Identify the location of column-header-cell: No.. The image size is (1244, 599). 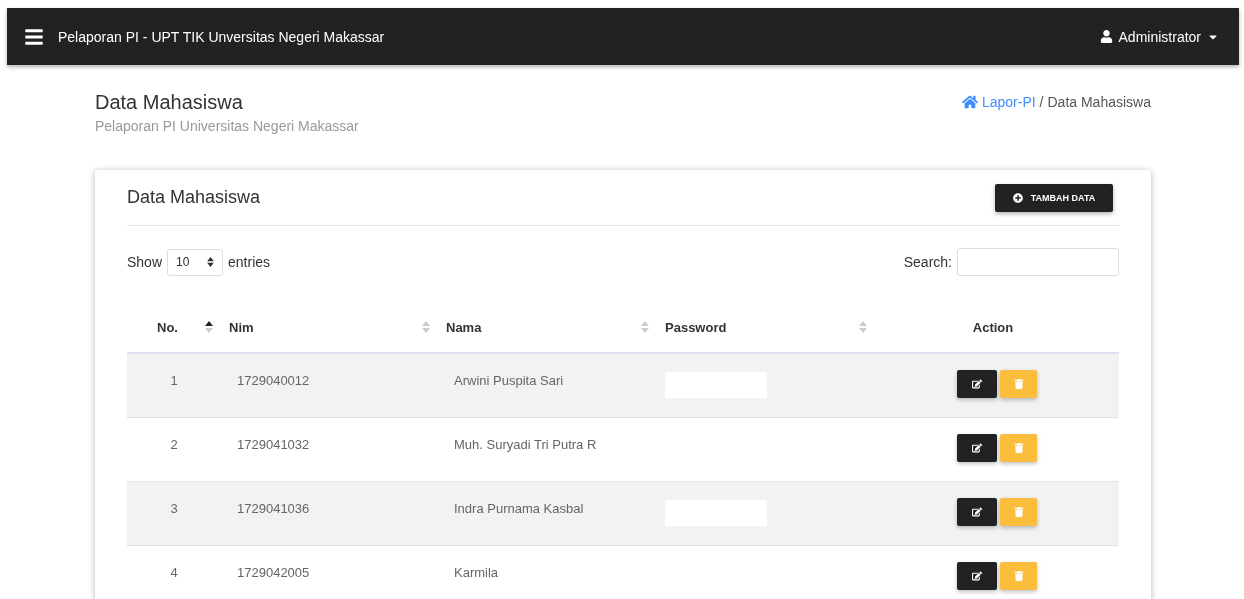
(174, 327).